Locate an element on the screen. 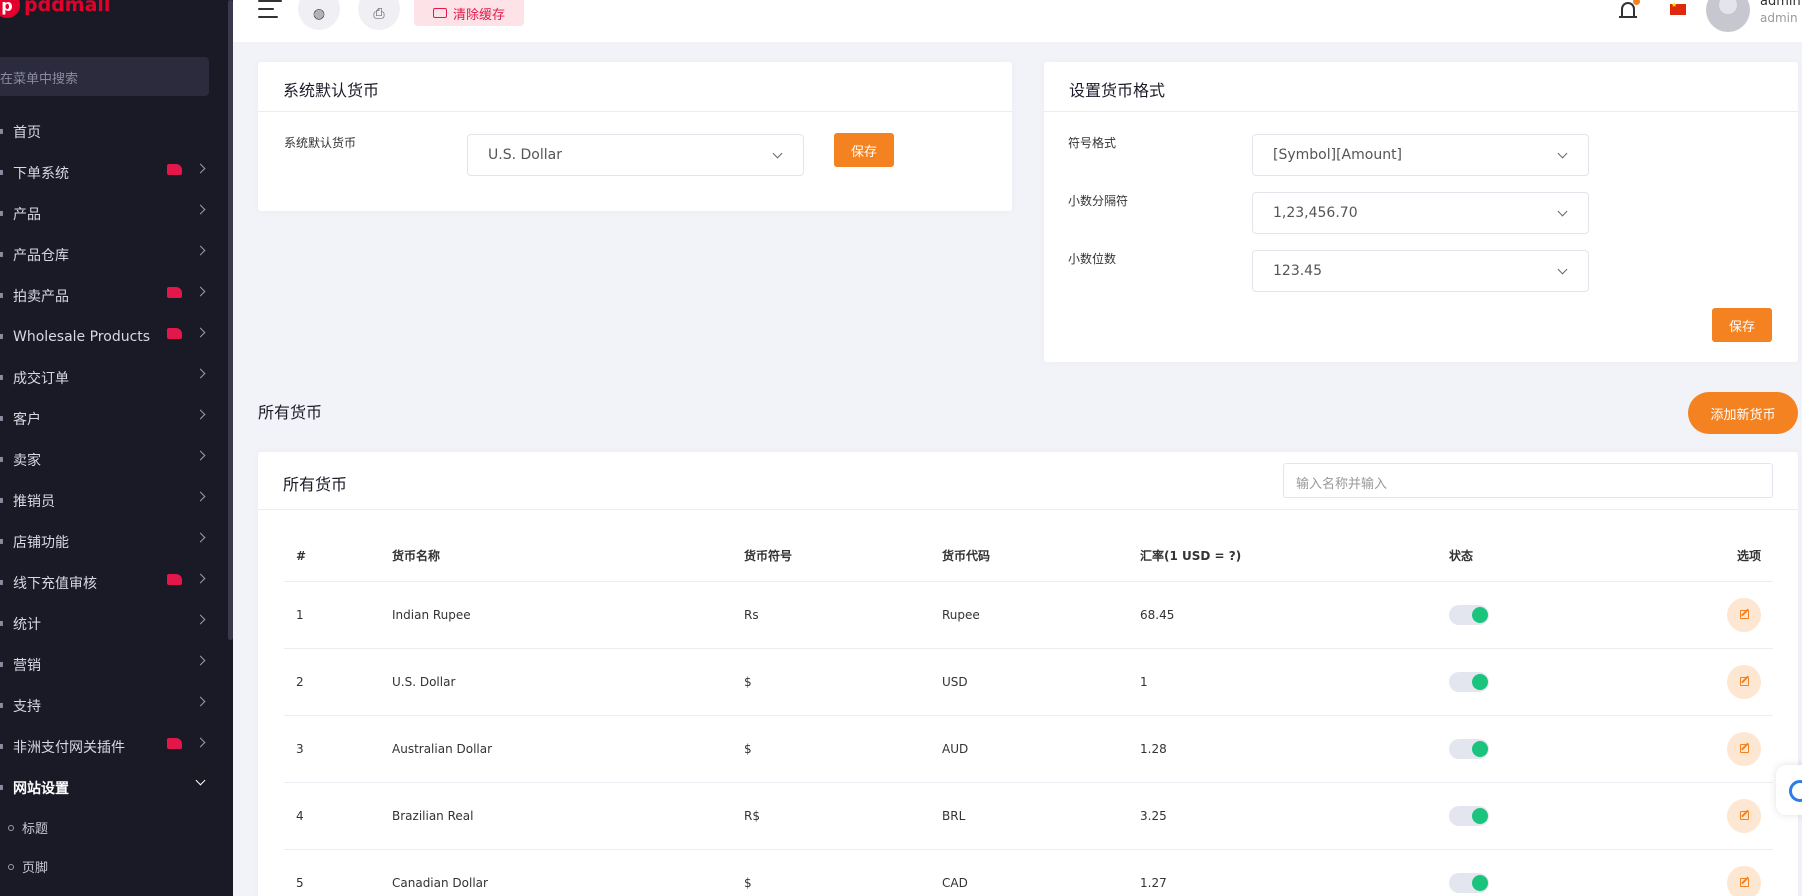  cell-code: AUD is located at coordinates (1029, 749).